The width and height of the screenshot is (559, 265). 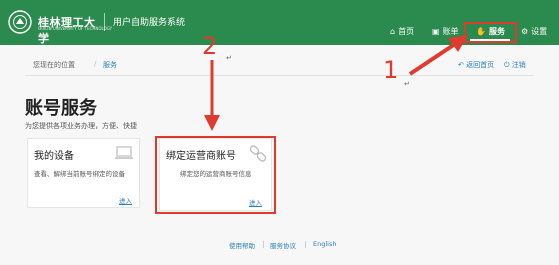 I want to click on arrow-to-service, so click(x=438, y=55).